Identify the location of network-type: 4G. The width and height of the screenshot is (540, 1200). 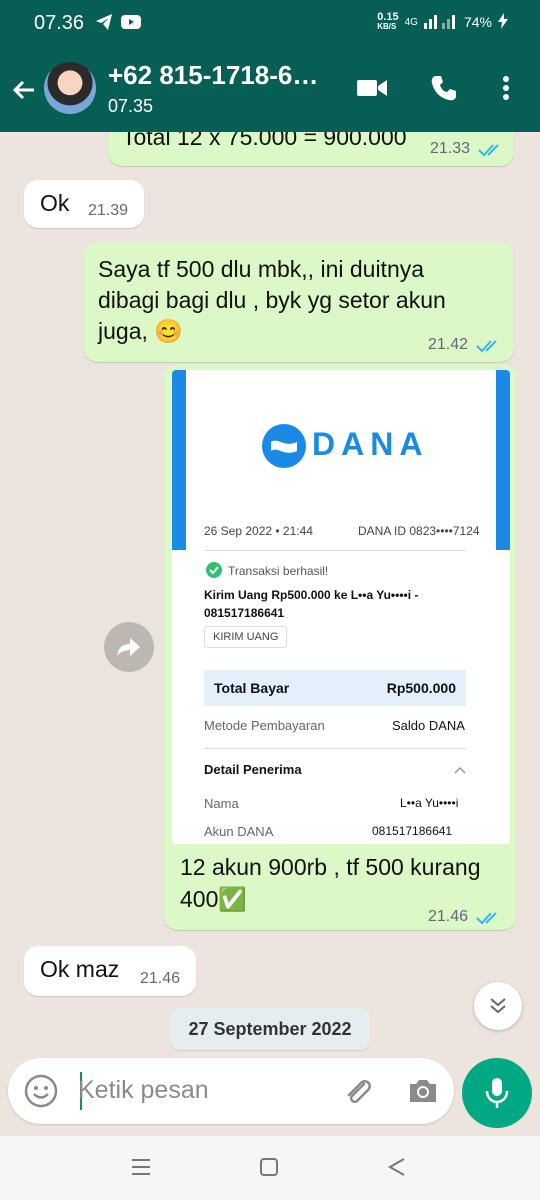
(411, 22).